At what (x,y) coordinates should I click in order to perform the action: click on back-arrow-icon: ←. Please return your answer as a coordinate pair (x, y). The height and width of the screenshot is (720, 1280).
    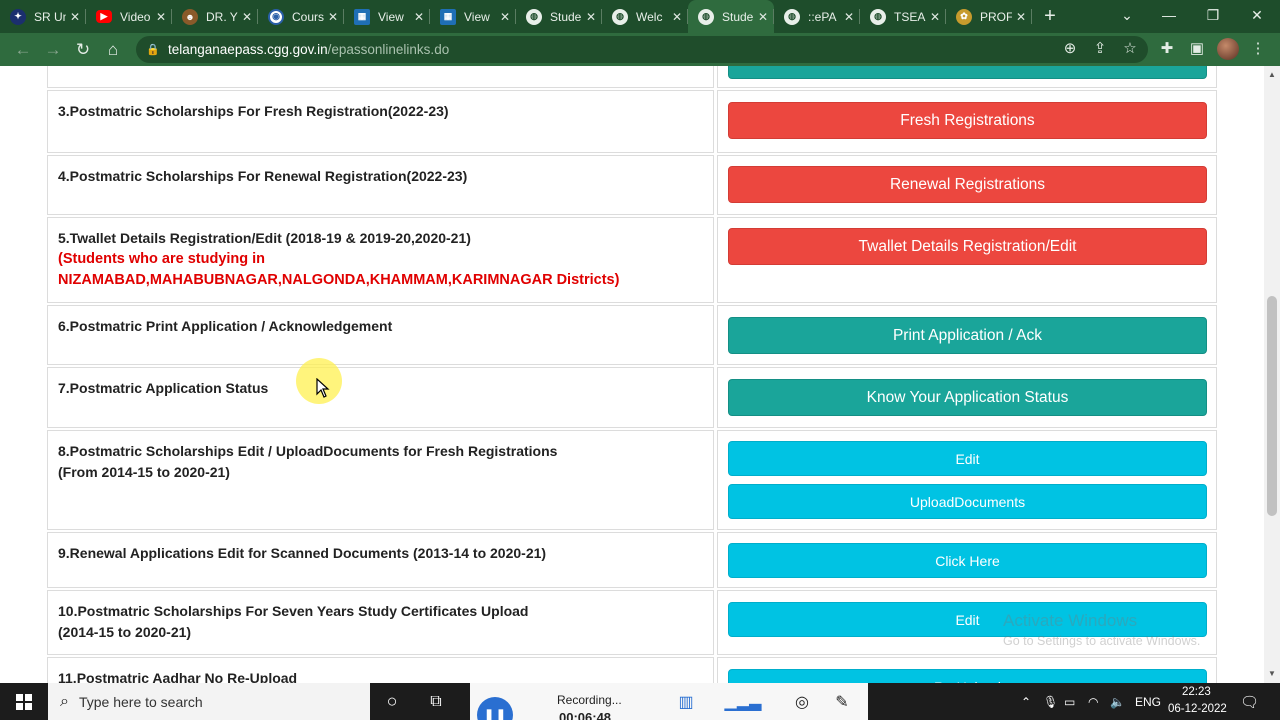
    Looking at the image, I should click on (23, 50).